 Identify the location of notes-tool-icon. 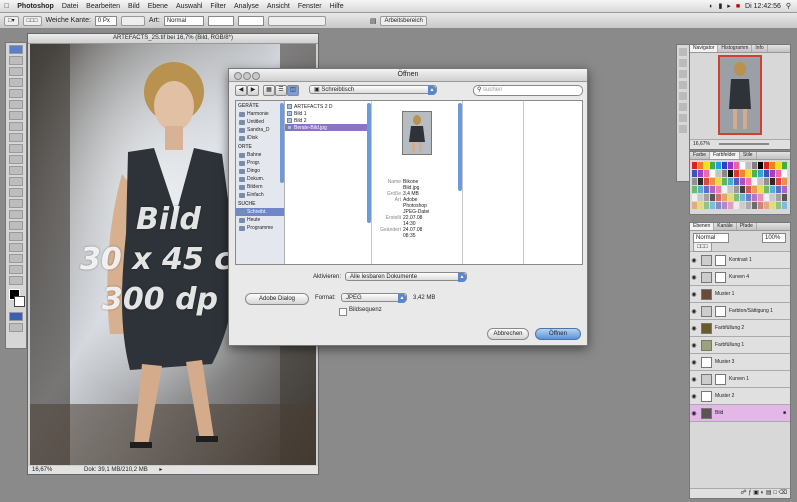
(16, 247).